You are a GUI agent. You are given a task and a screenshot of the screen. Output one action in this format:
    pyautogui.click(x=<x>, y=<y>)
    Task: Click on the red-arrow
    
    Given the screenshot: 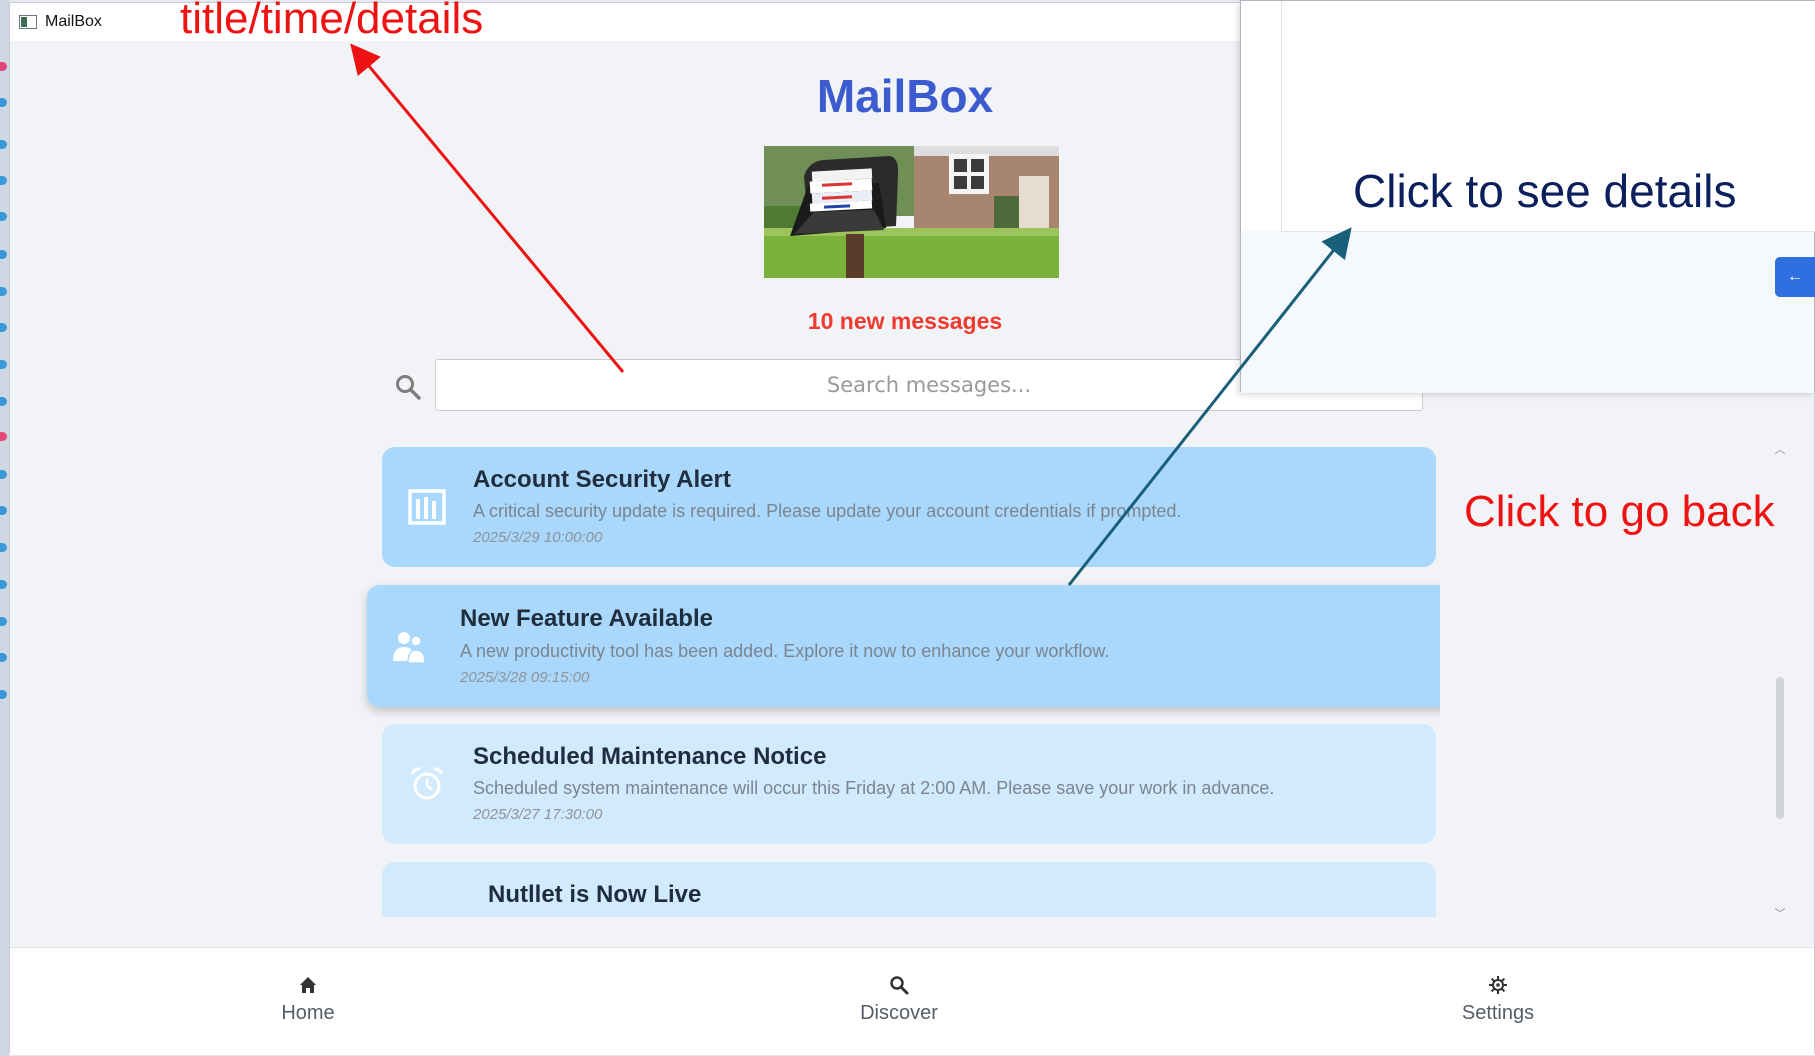 What is the action you would take?
    pyautogui.click(x=487, y=208)
    